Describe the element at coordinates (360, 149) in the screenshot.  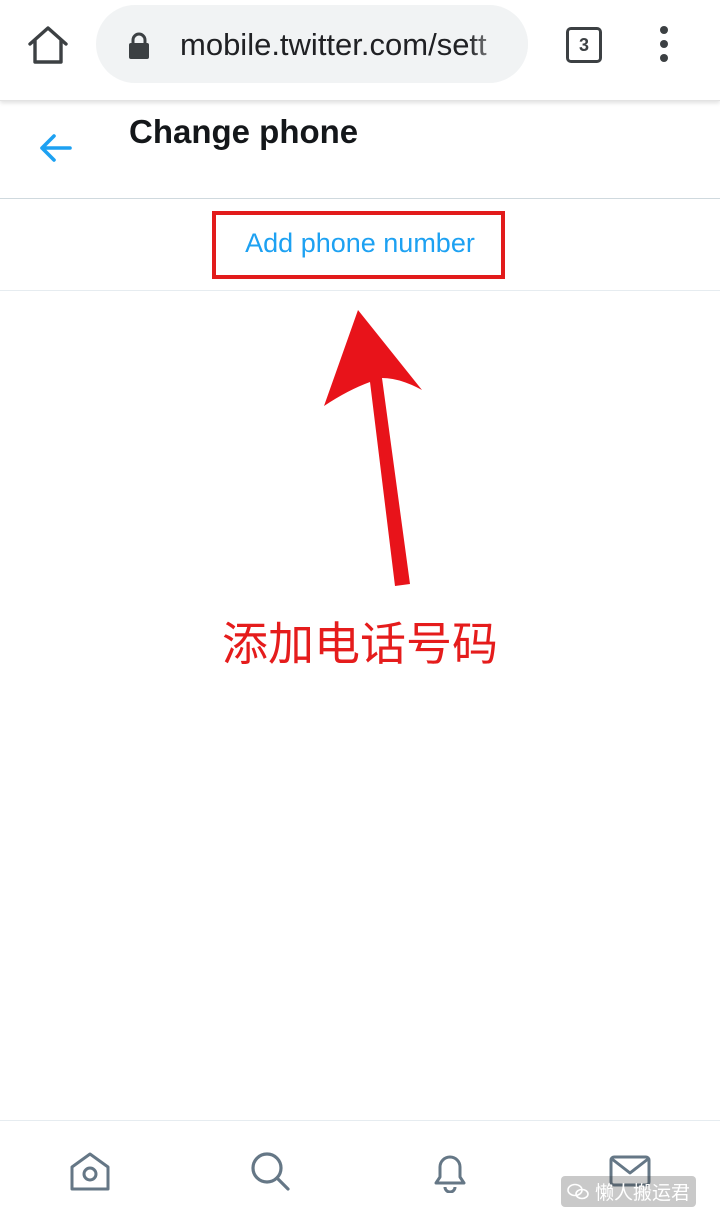
I see `page-header: Change phone` at that location.